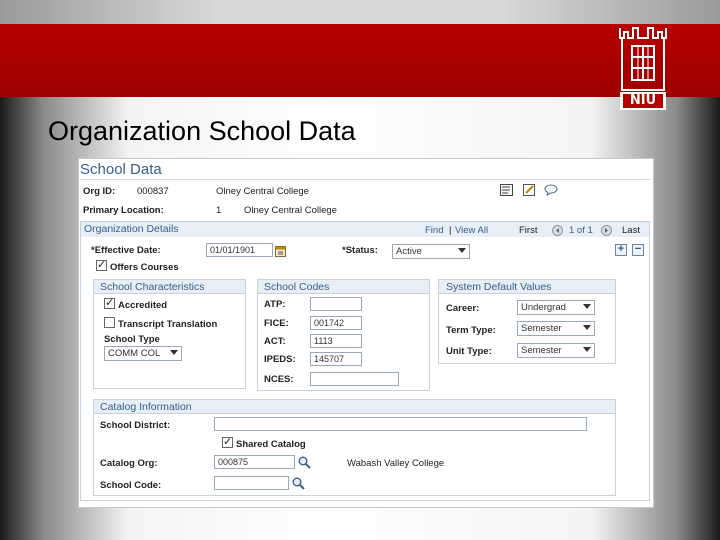  I want to click on career-value: Undergrad, so click(543, 307).